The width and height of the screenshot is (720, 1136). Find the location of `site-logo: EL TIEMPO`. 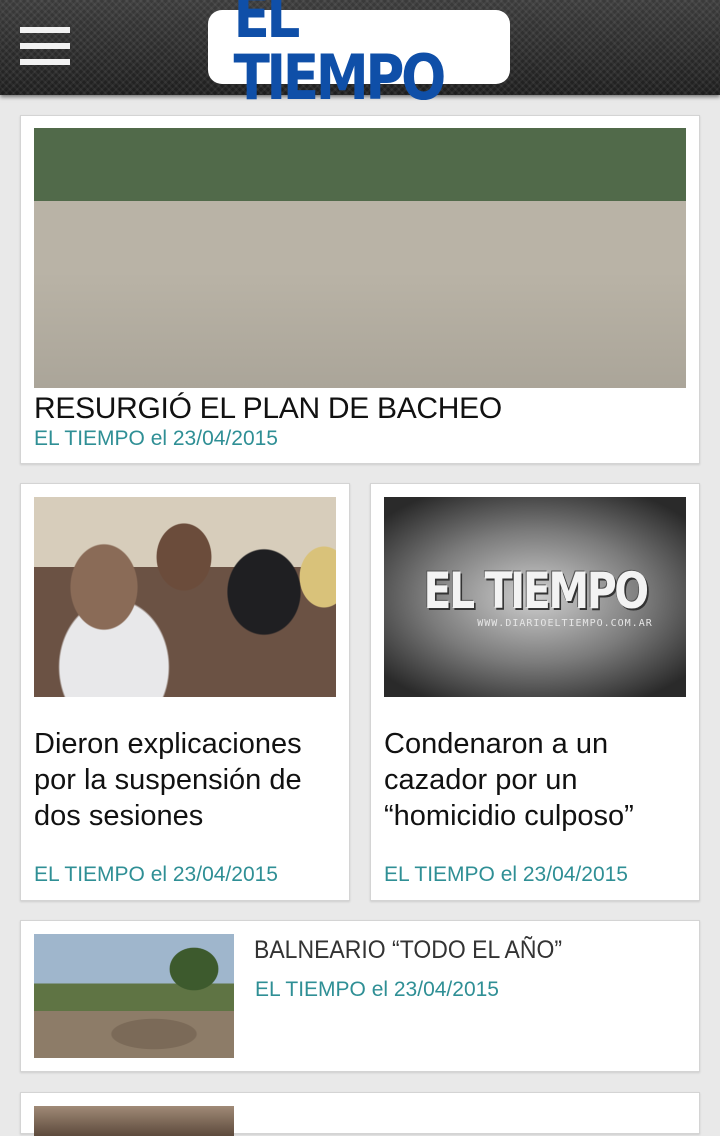

site-logo: EL TIEMPO is located at coordinates (359, 54).